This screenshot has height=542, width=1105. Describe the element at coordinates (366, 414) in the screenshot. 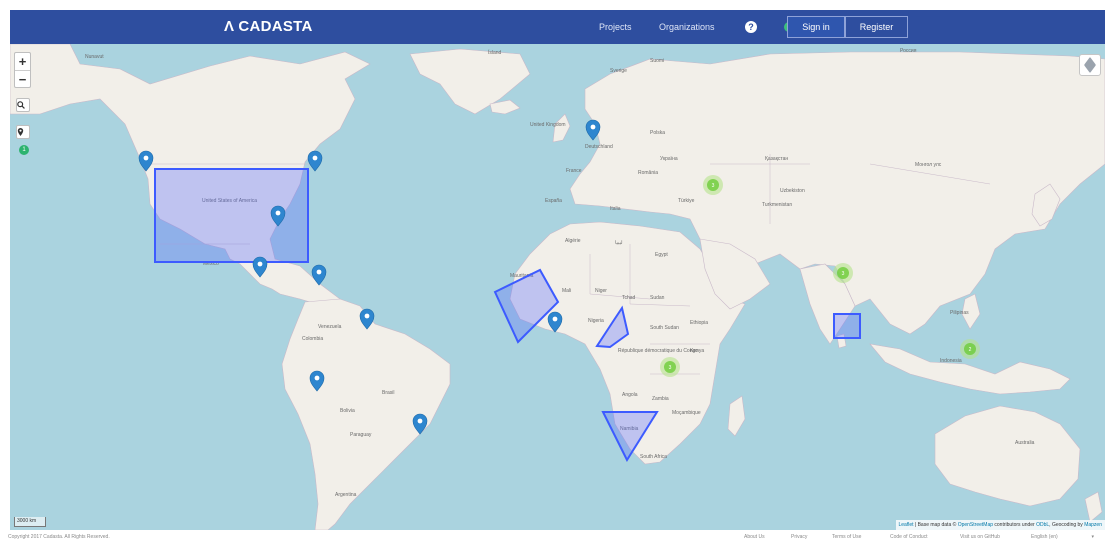

I see `land-south-america` at that location.